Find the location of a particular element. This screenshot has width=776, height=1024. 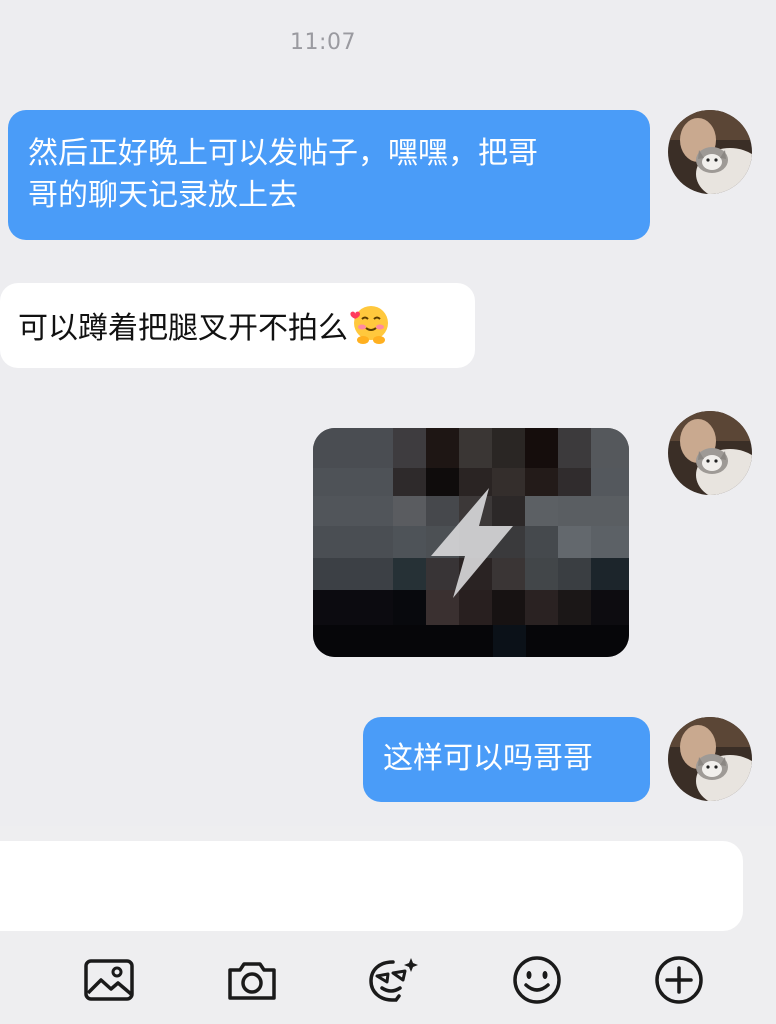

message-input is located at coordinates (371, 886).